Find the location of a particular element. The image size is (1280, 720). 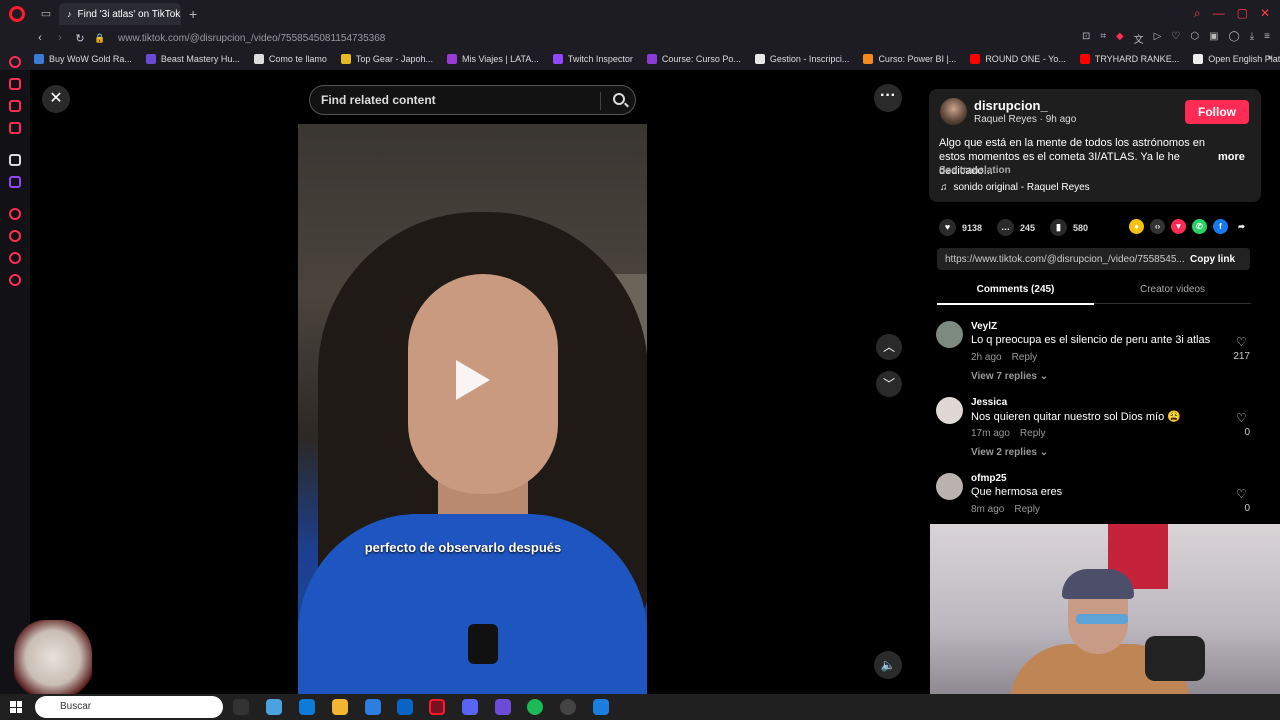

coin-share-icon: ● is located at coordinates (1136, 226).